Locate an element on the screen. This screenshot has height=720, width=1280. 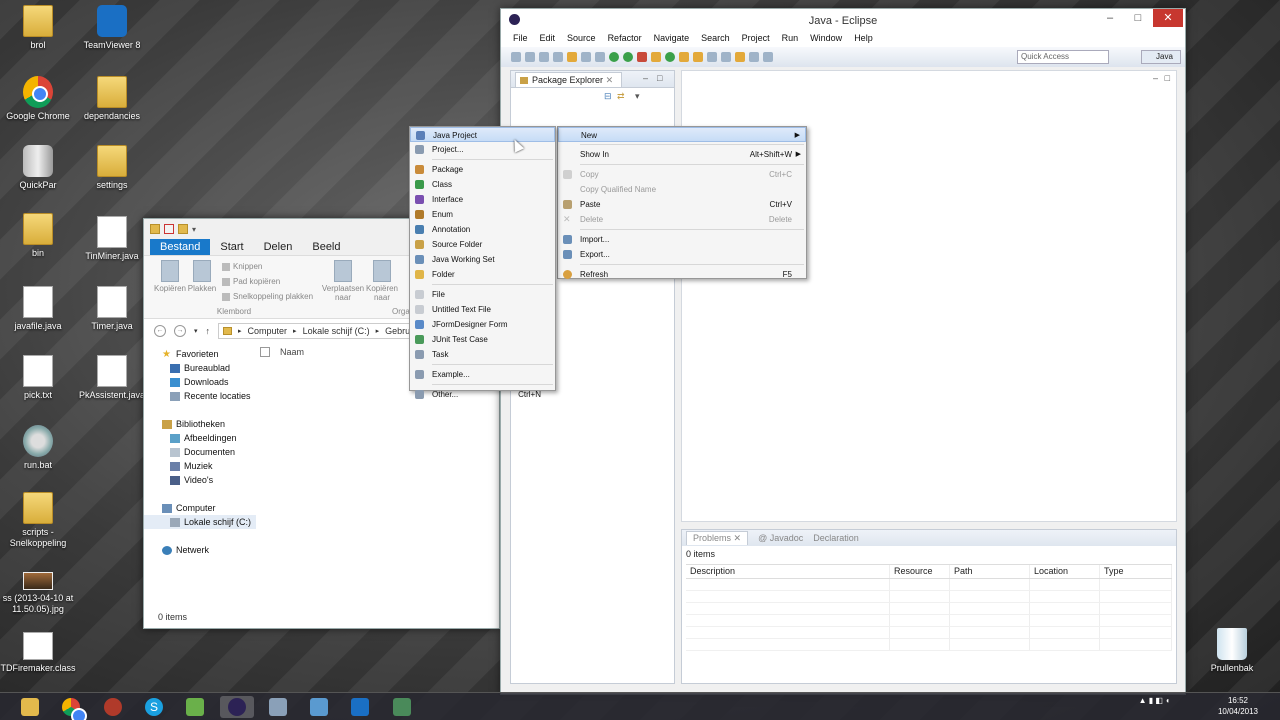
toggle-icon is located at coordinates (586, 57).